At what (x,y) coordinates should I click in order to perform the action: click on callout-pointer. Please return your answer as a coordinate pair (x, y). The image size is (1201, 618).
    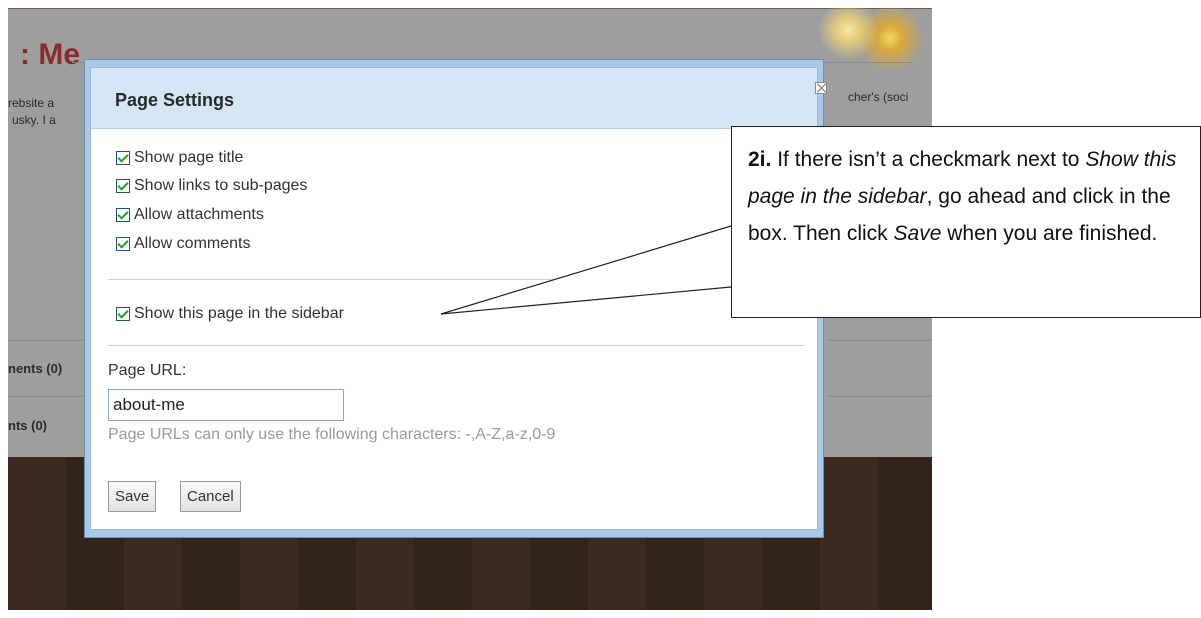
    Looking at the image, I should click on (586, 270).